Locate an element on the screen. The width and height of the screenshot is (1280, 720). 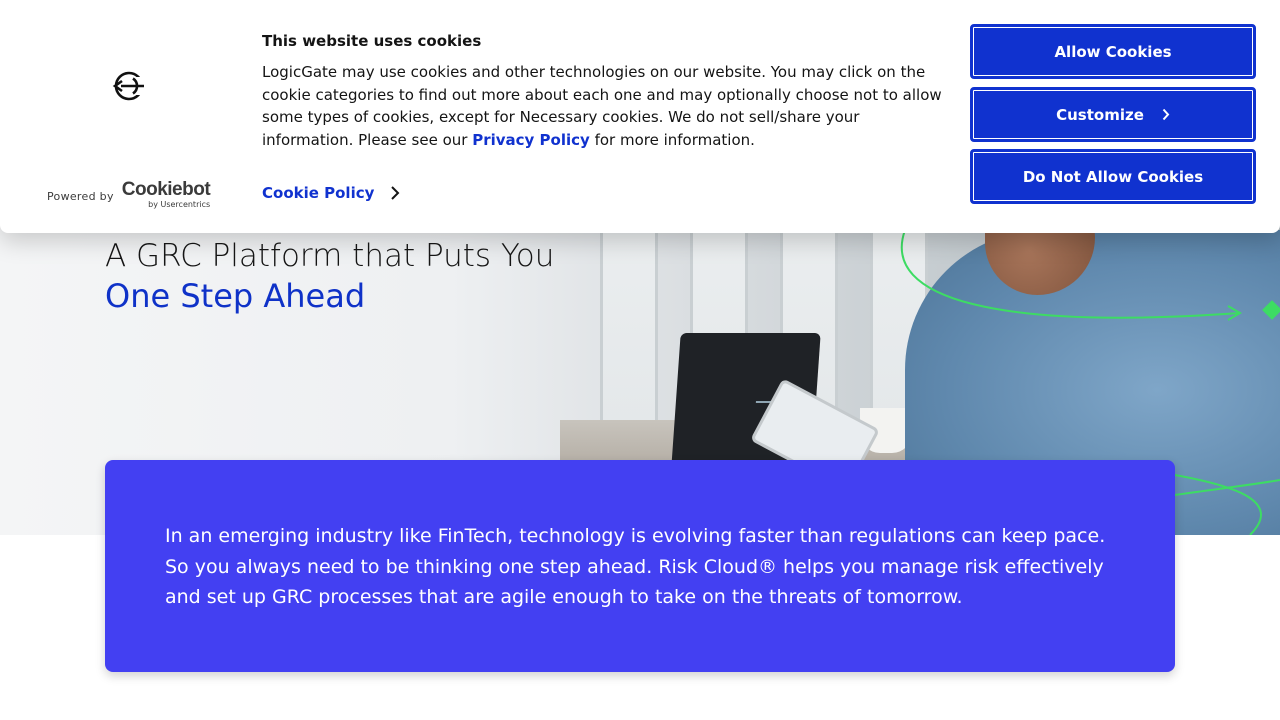
cookiebot-logo: Cookiebot by Usercentrics is located at coordinates (166, 194).